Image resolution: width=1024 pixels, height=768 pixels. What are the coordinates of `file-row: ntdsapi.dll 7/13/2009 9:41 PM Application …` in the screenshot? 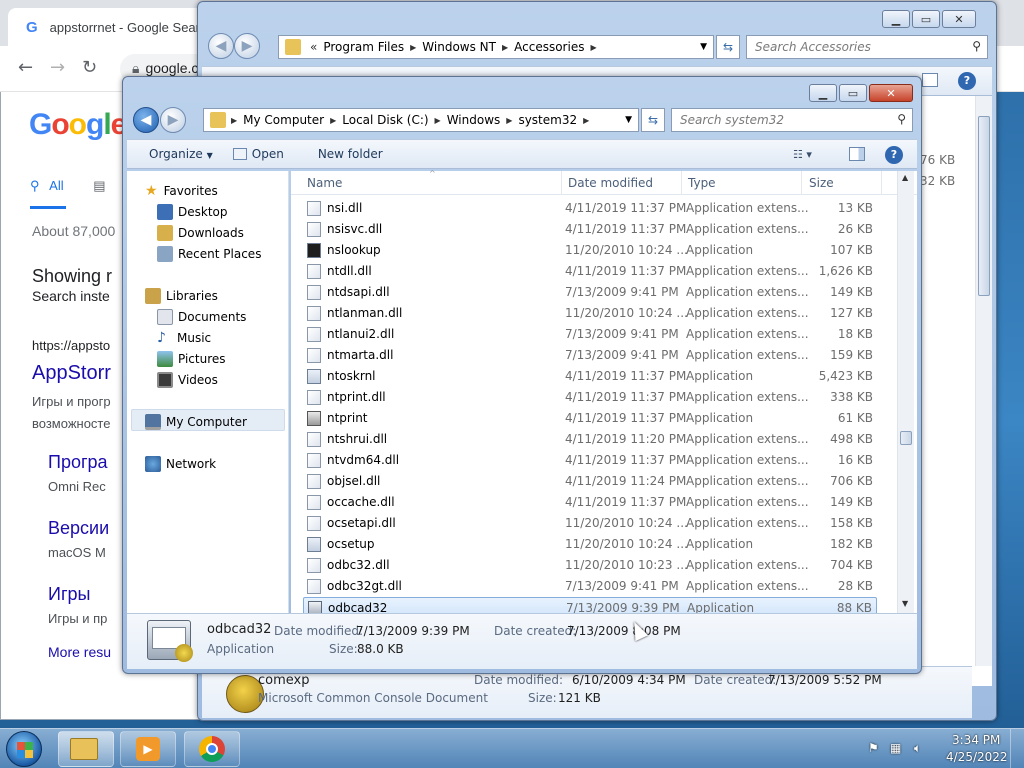 It's located at (590, 292).